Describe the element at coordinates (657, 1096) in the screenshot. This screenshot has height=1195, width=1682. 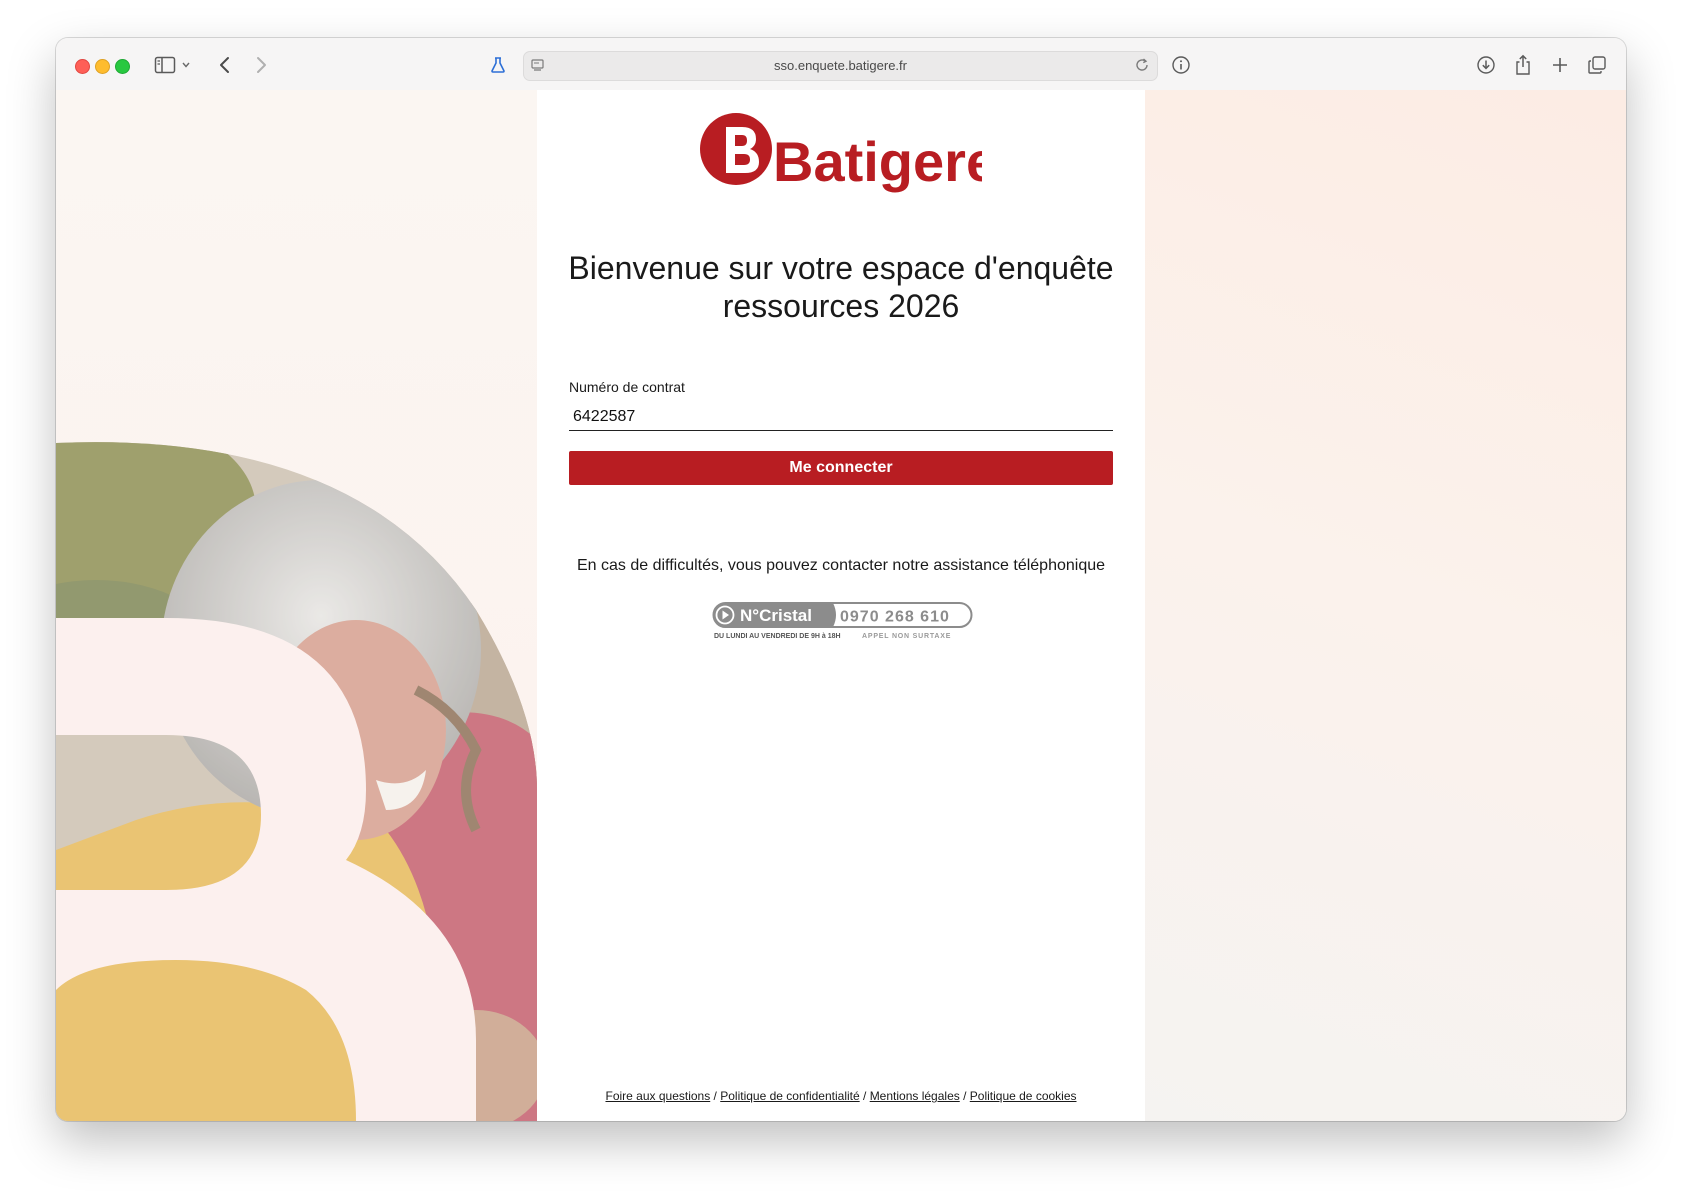
I see `faq-link: Foire aux questions` at that location.